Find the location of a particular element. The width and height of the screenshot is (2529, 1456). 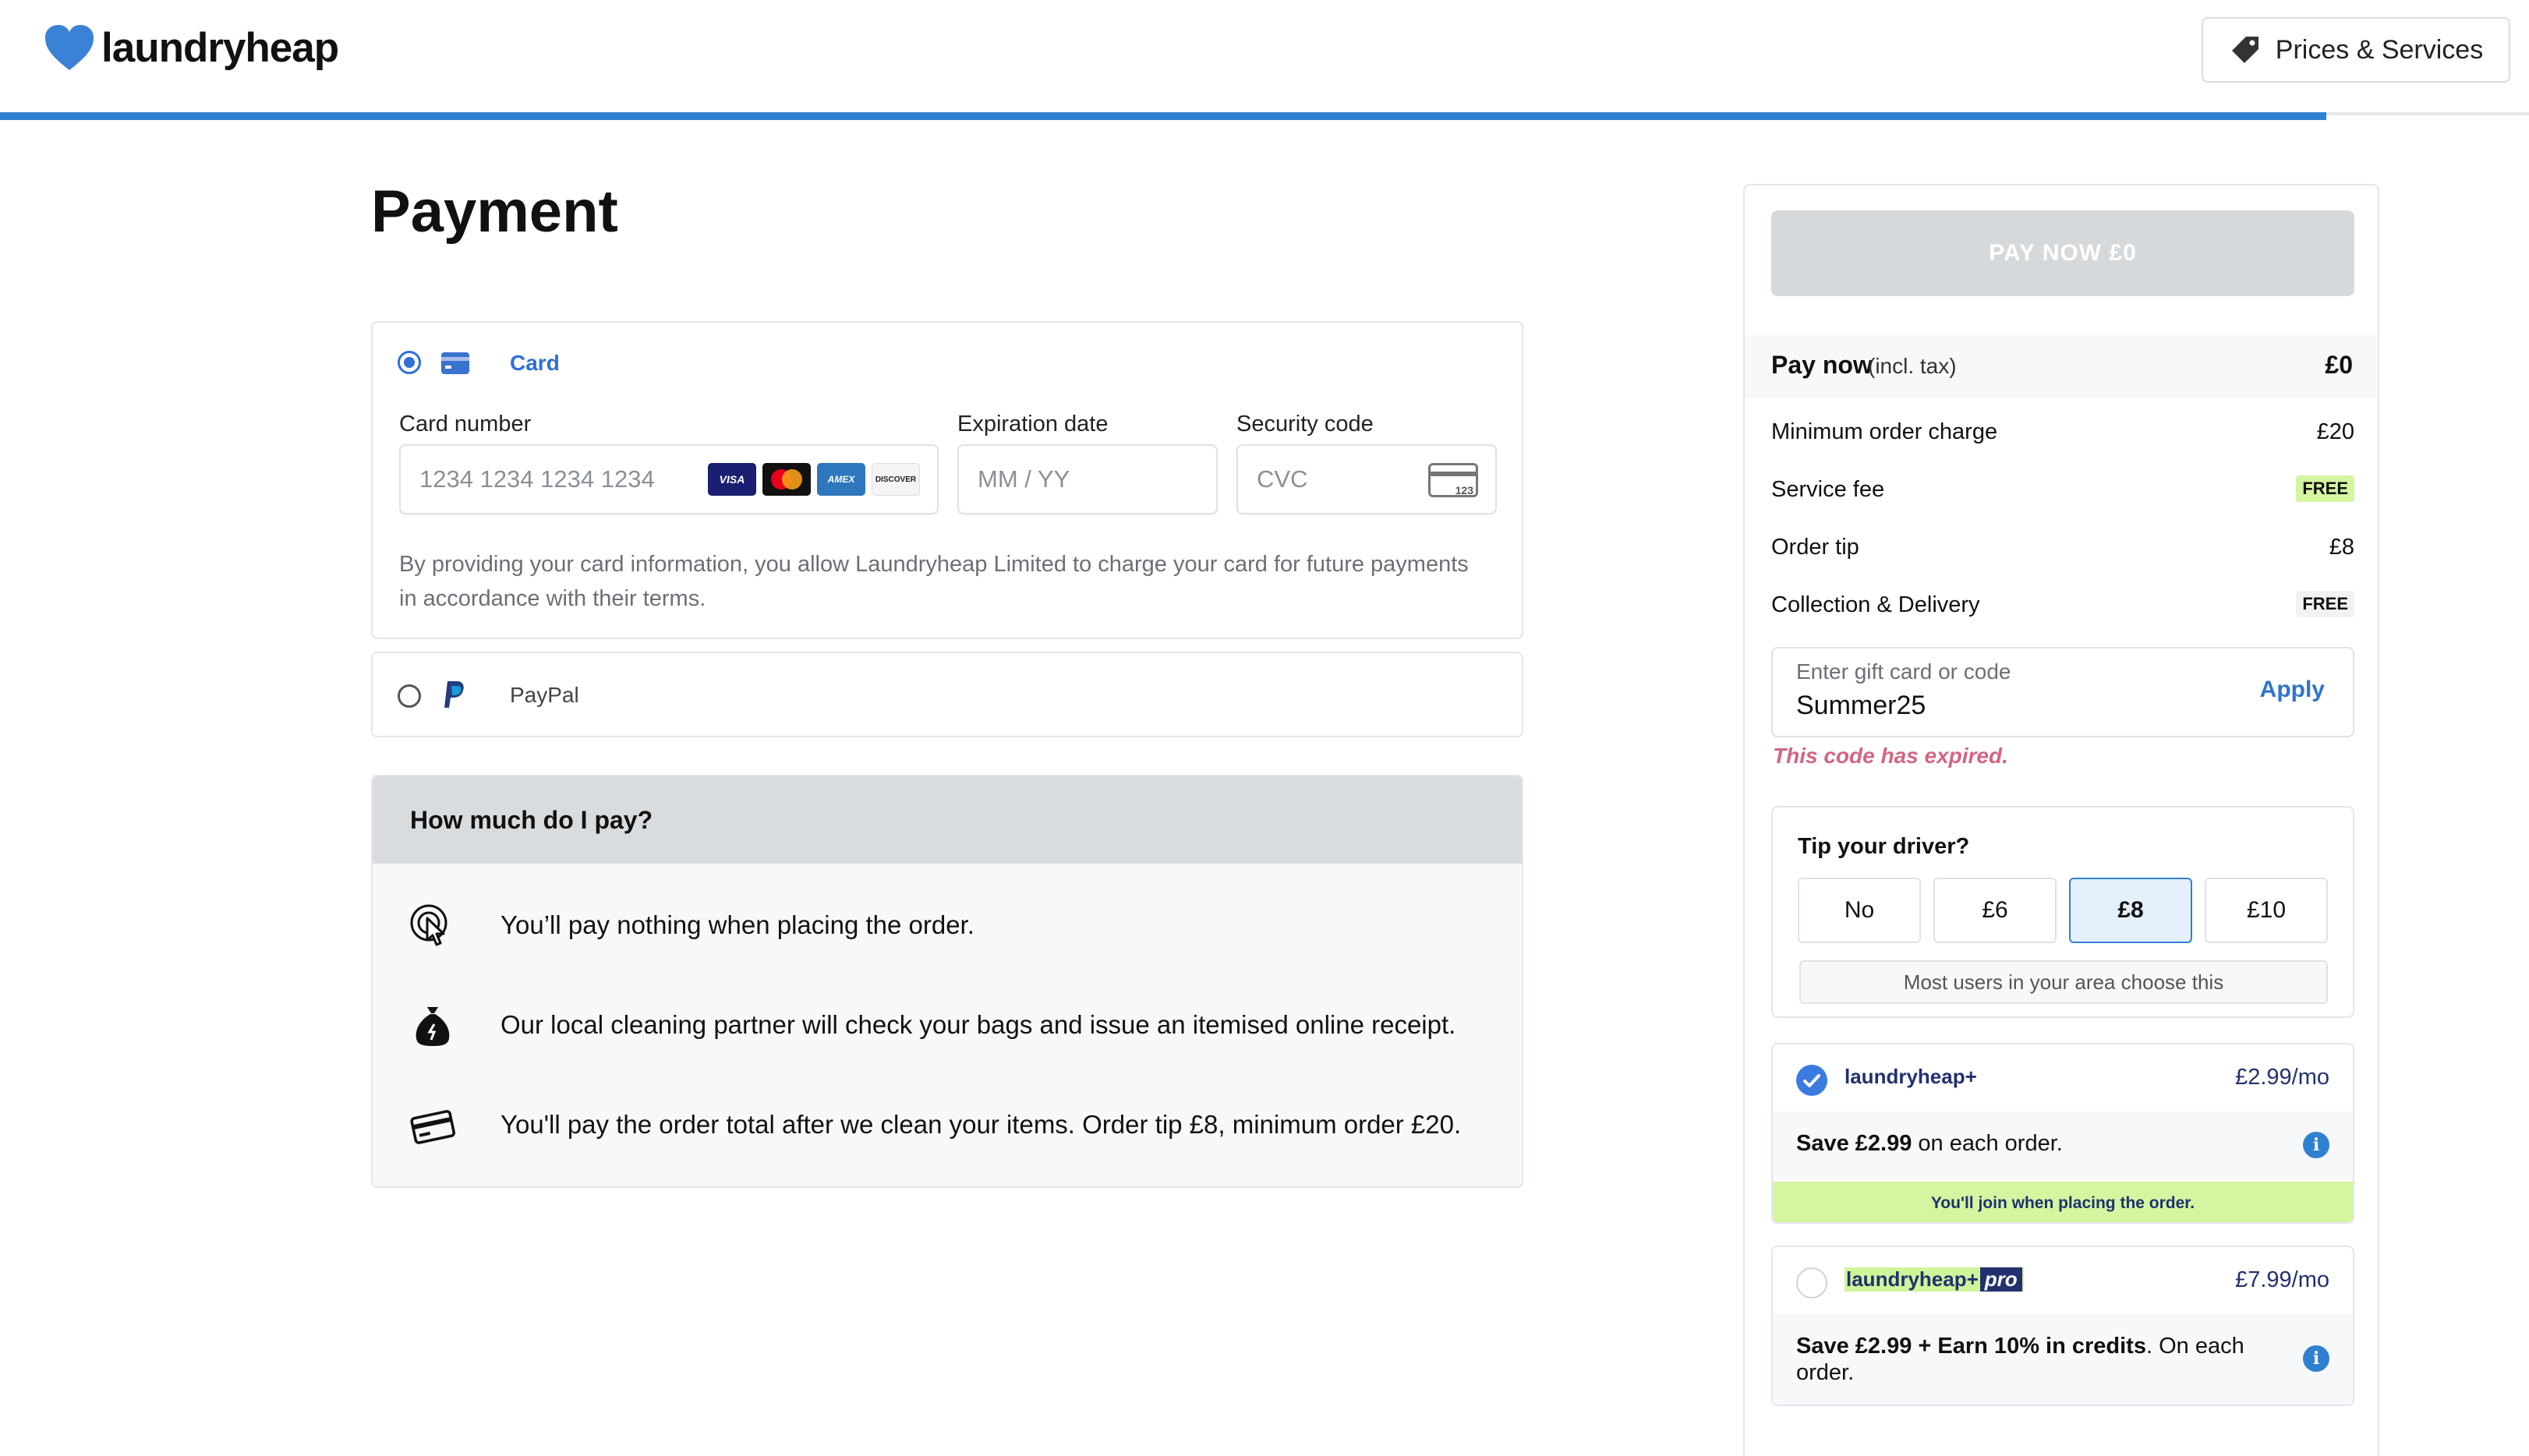

credit-card-icon is located at coordinates (432, 1127).